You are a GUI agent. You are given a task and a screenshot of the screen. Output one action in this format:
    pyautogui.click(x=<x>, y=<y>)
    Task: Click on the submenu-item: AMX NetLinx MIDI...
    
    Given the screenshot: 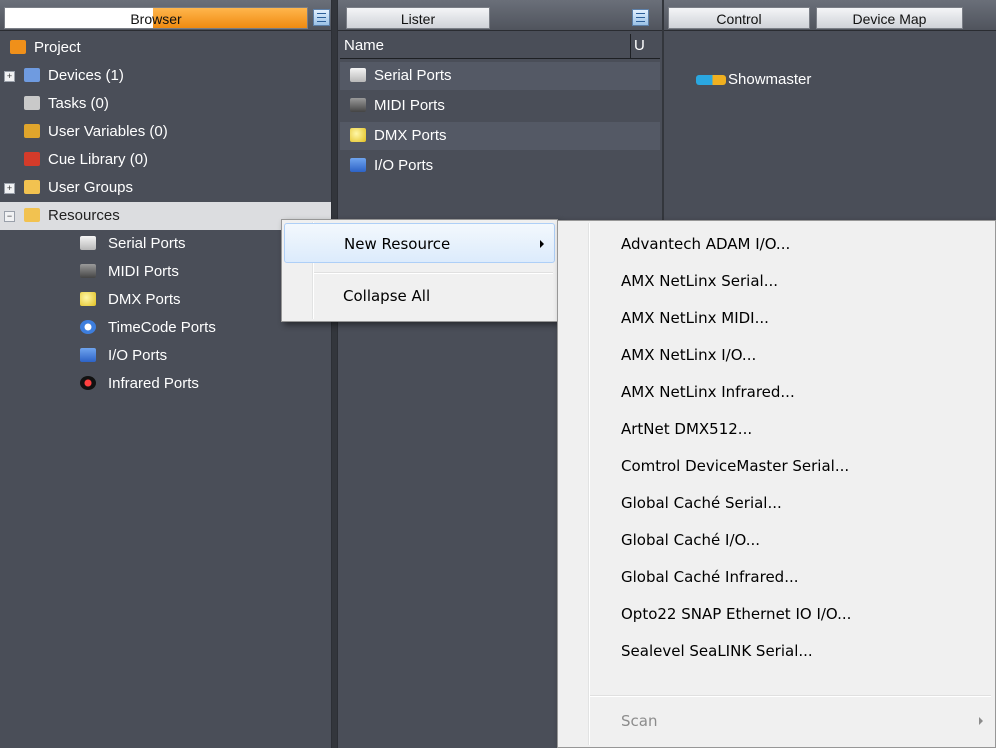 What is the action you would take?
    pyautogui.click(x=776, y=318)
    